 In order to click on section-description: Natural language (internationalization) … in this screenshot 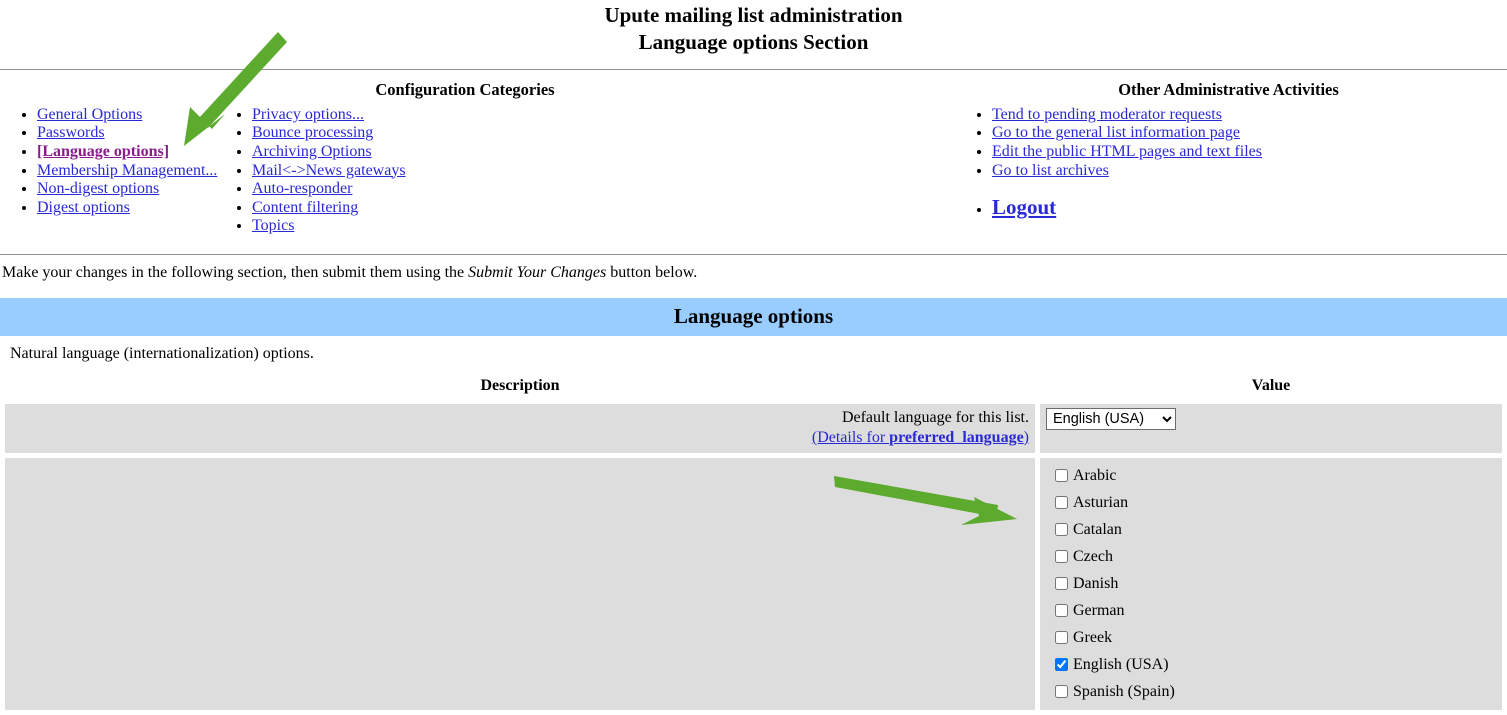, I will do `click(162, 353)`.